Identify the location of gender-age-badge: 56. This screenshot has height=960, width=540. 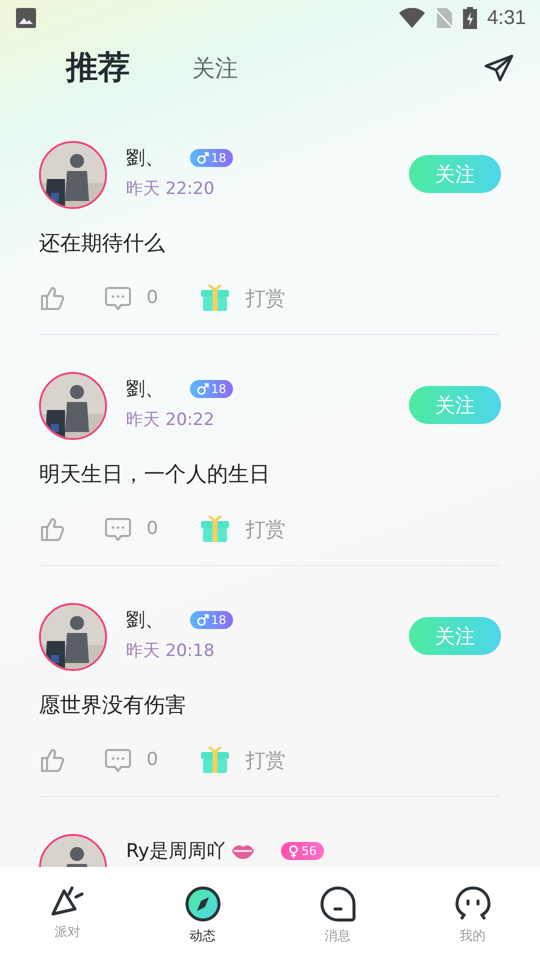
(302, 851).